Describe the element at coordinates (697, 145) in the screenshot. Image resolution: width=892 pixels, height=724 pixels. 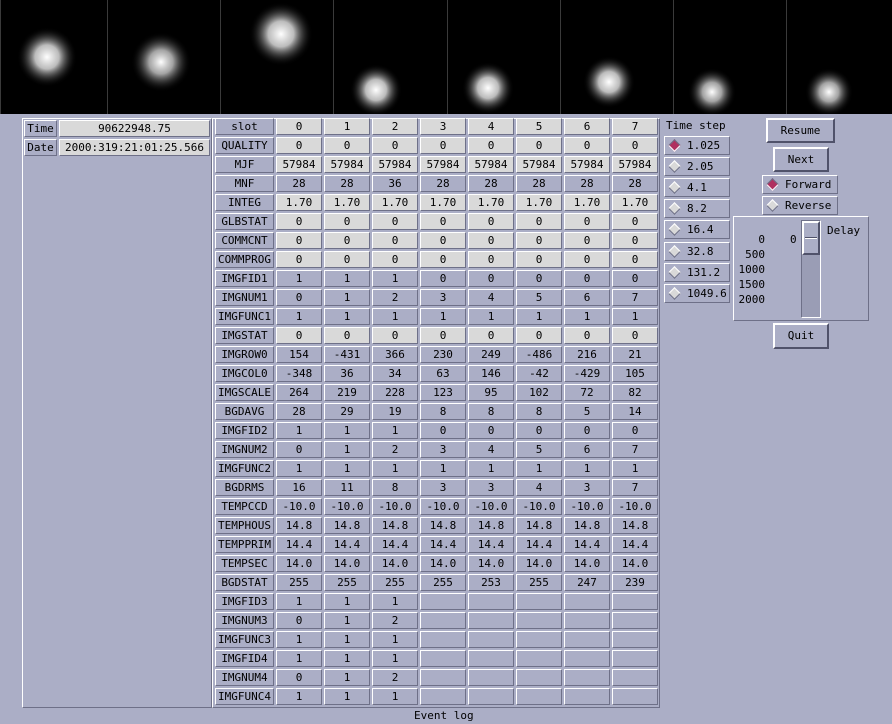
I see `time-step-option: 1.025` at that location.